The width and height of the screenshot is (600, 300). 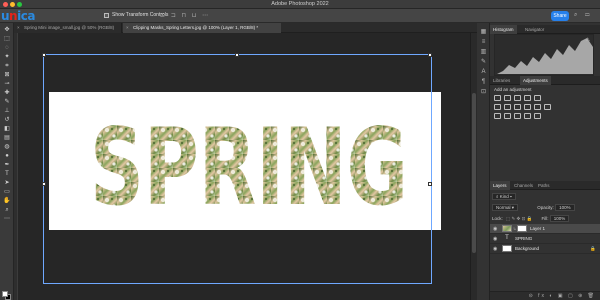 What do you see at coordinates (545, 239) in the screenshot?
I see `layer-row-spring: ◉ T SPRING` at bounding box center [545, 239].